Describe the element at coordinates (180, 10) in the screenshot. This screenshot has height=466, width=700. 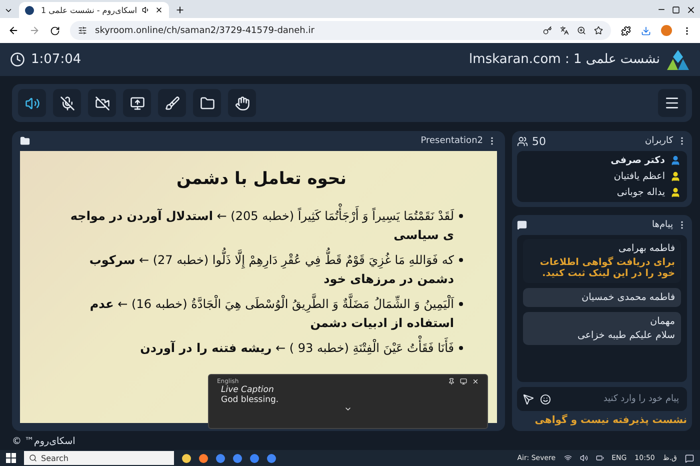
I see `new-tab-icon` at that location.